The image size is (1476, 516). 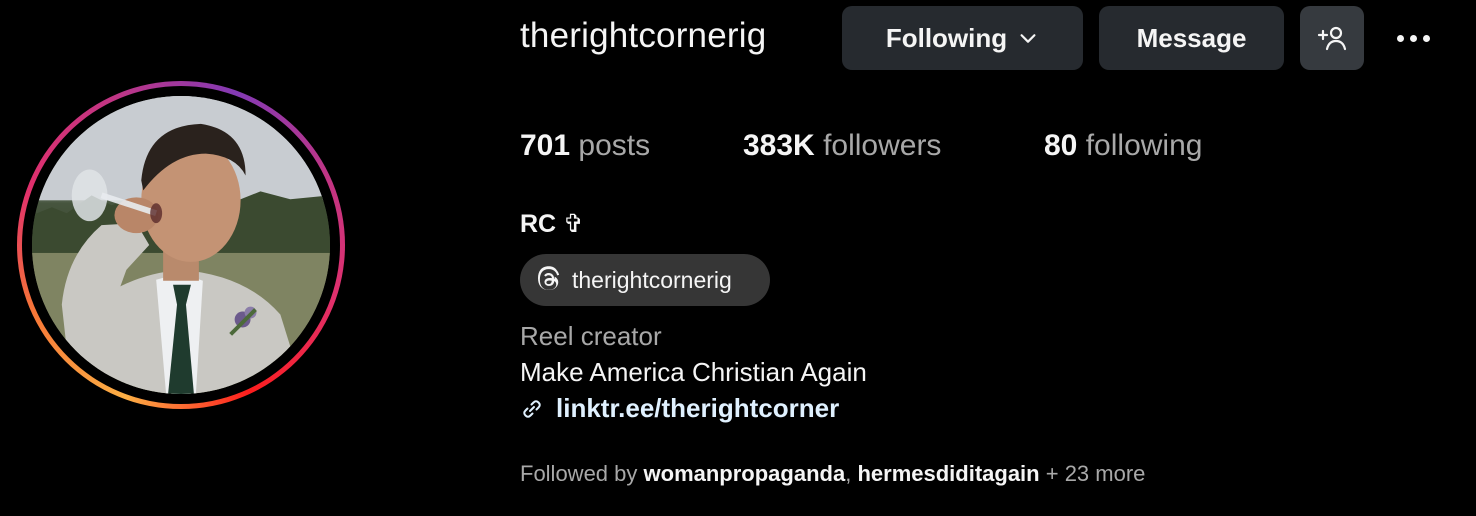 What do you see at coordinates (1028, 38) in the screenshot?
I see `chevron-down-icon` at bounding box center [1028, 38].